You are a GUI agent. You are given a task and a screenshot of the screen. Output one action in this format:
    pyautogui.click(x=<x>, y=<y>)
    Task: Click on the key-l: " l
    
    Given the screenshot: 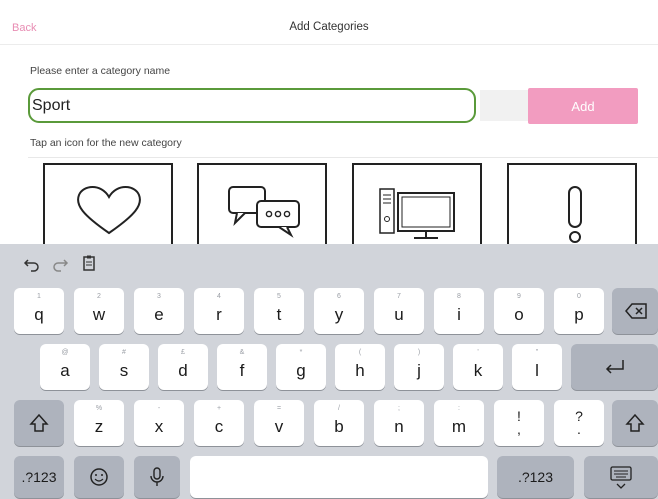 What is the action you would take?
    pyautogui.click(x=537, y=367)
    